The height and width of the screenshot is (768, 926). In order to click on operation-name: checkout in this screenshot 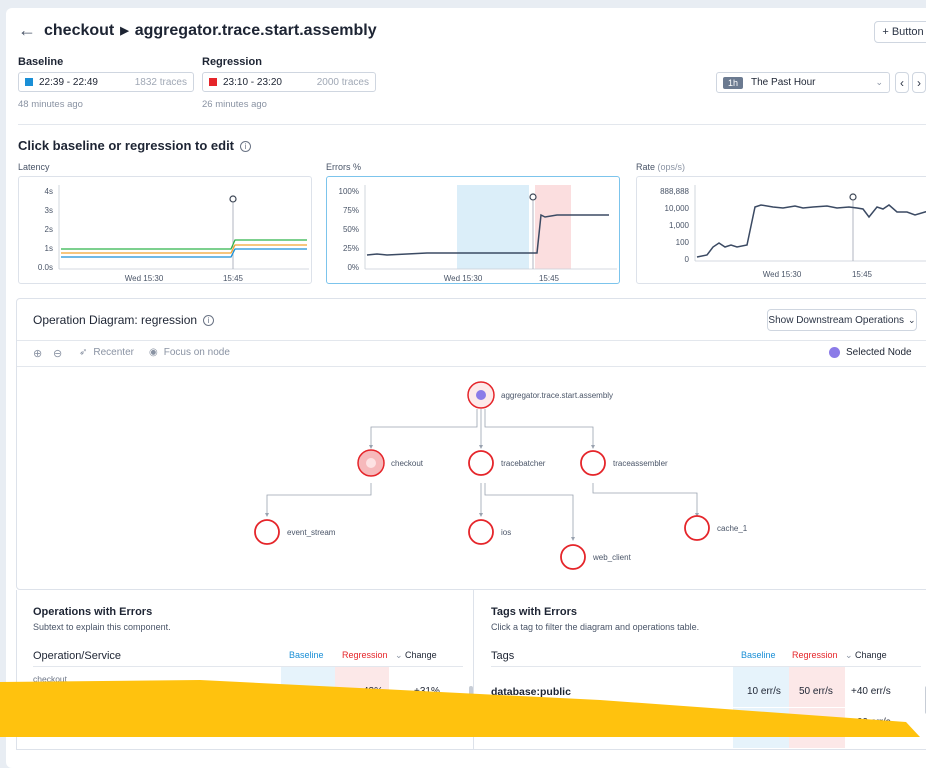, I will do `click(50, 679)`.